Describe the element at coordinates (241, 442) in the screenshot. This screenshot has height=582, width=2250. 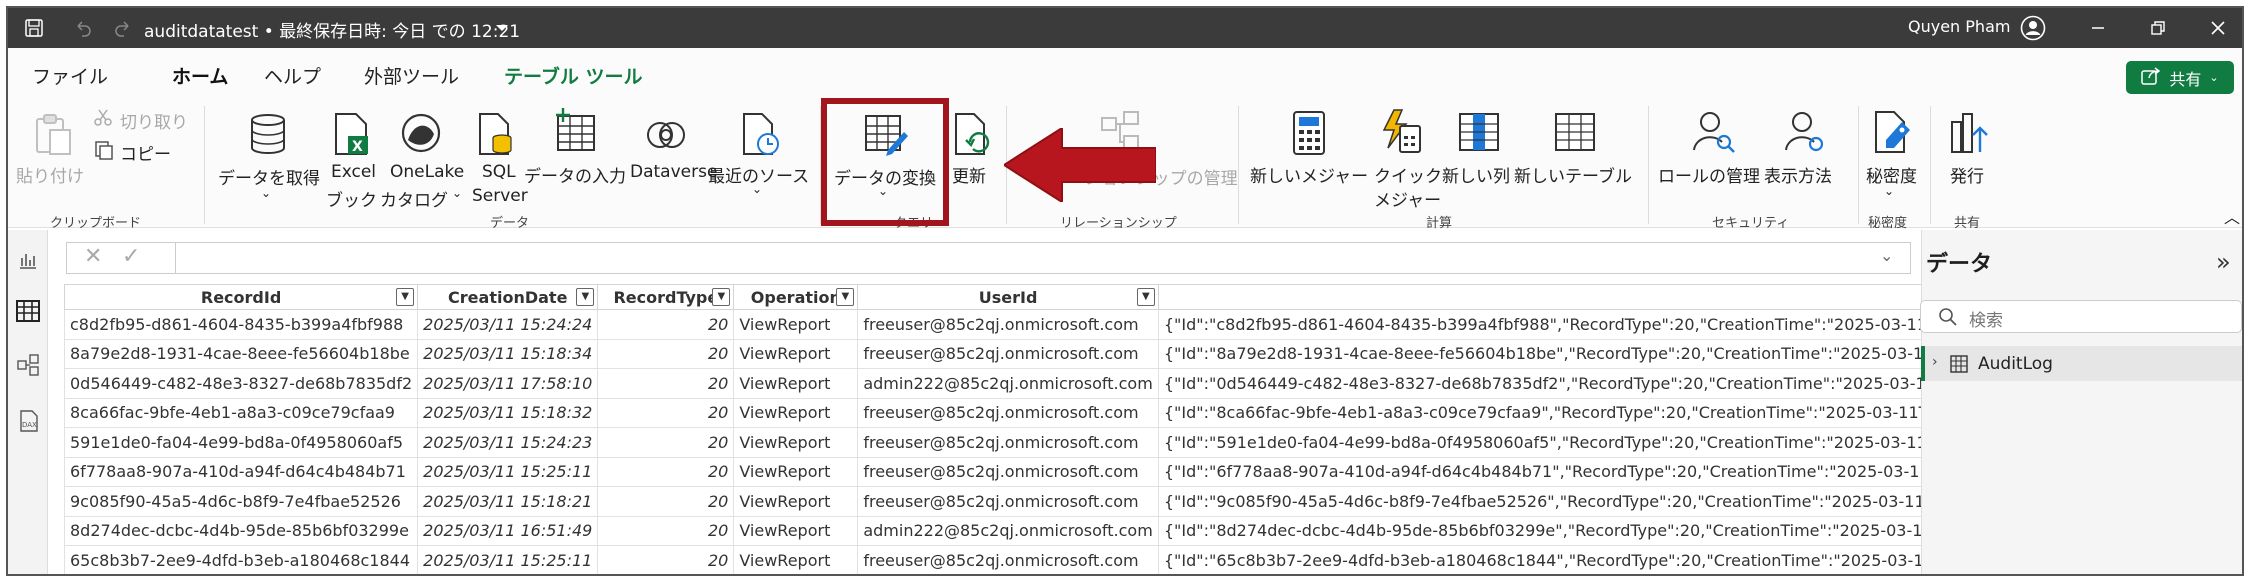
I see `cell-recordid: 591e1de0-fa04-4e99-bd8a-0f4958060af5` at that location.